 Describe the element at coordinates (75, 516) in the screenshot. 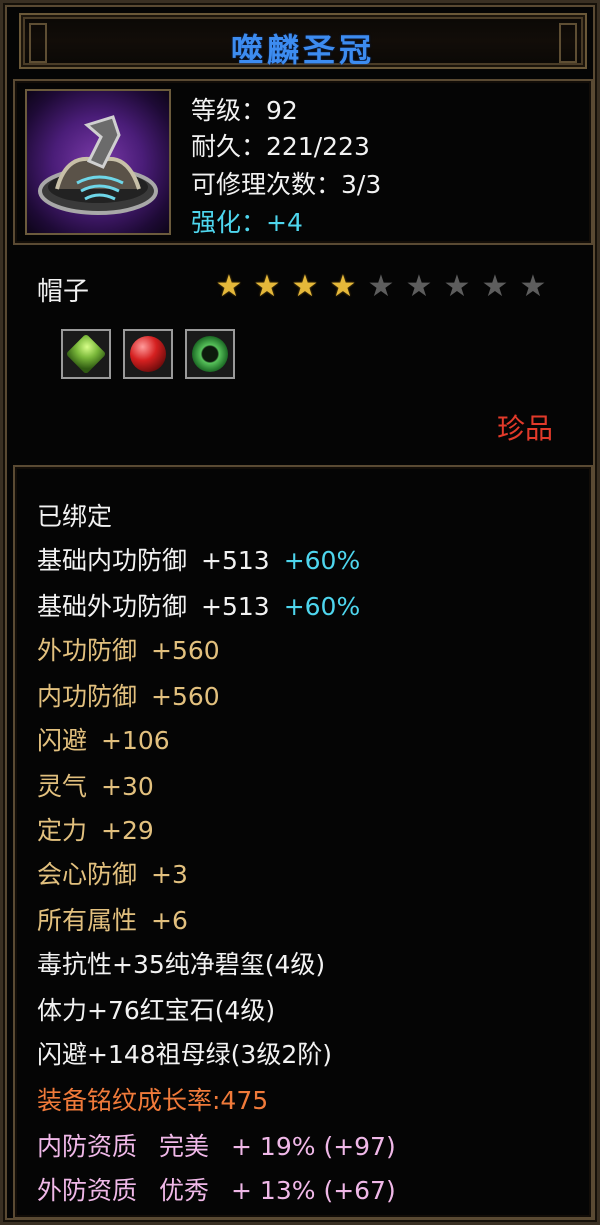

I see `bound-status: 已绑定` at that location.